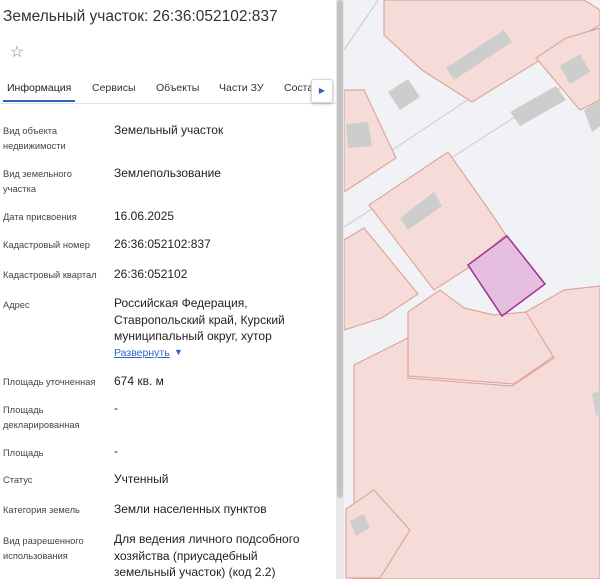 This screenshot has width=600, height=579. What do you see at coordinates (169, 130) in the screenshot?
I see `field-value-object-type: Земельный участок` at bounding box center [169, 130].